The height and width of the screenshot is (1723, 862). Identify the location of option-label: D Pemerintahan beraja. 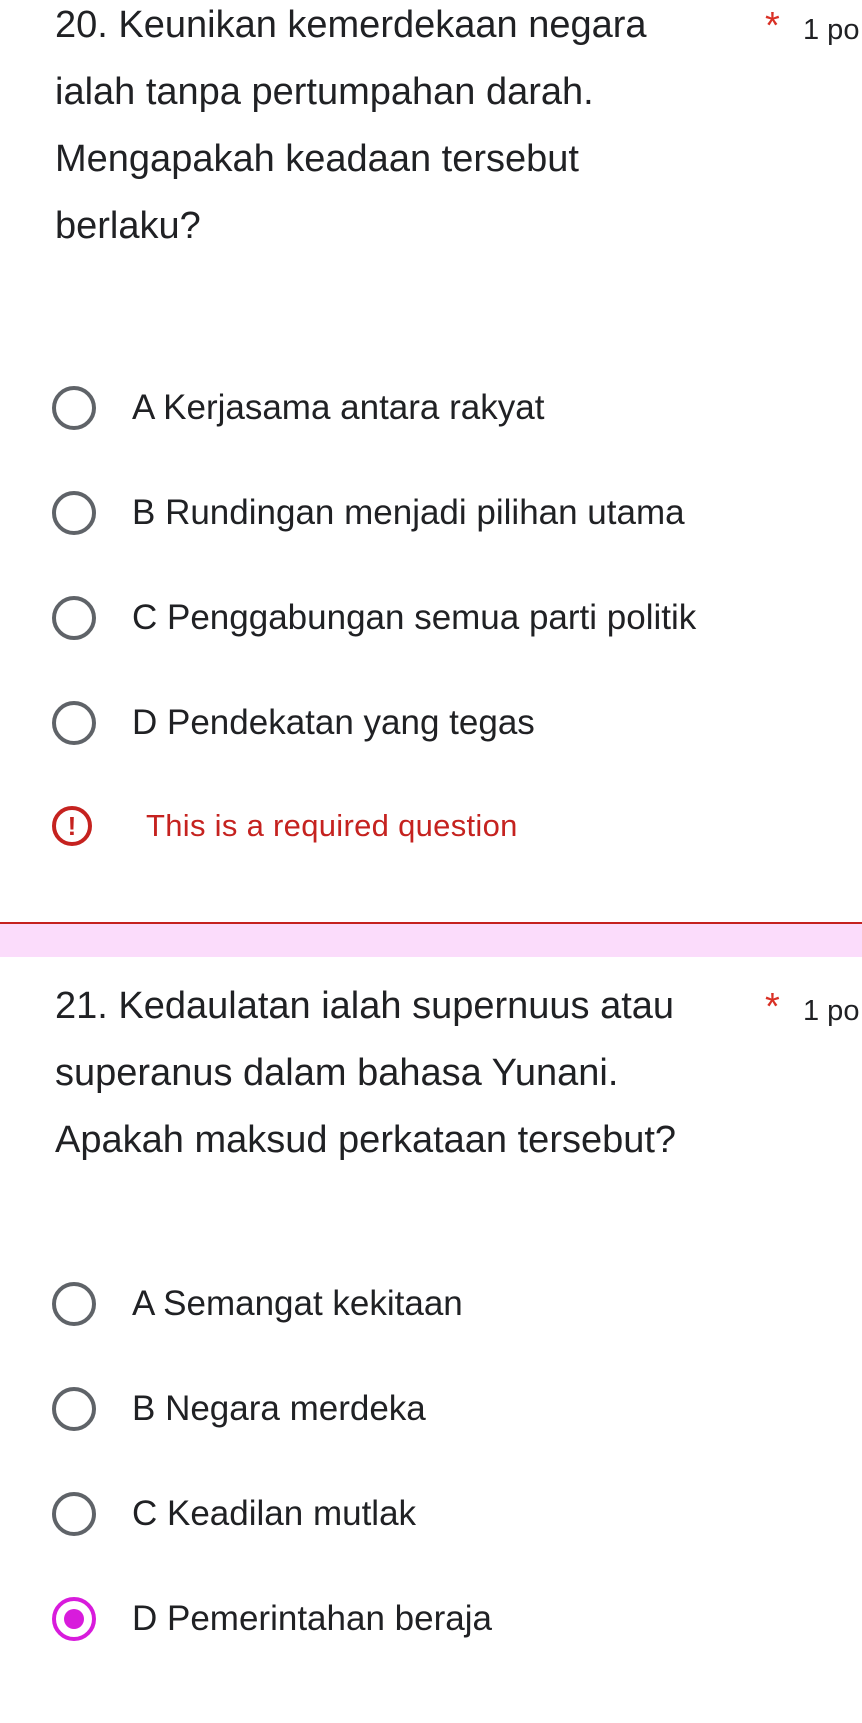
(312, 1618).